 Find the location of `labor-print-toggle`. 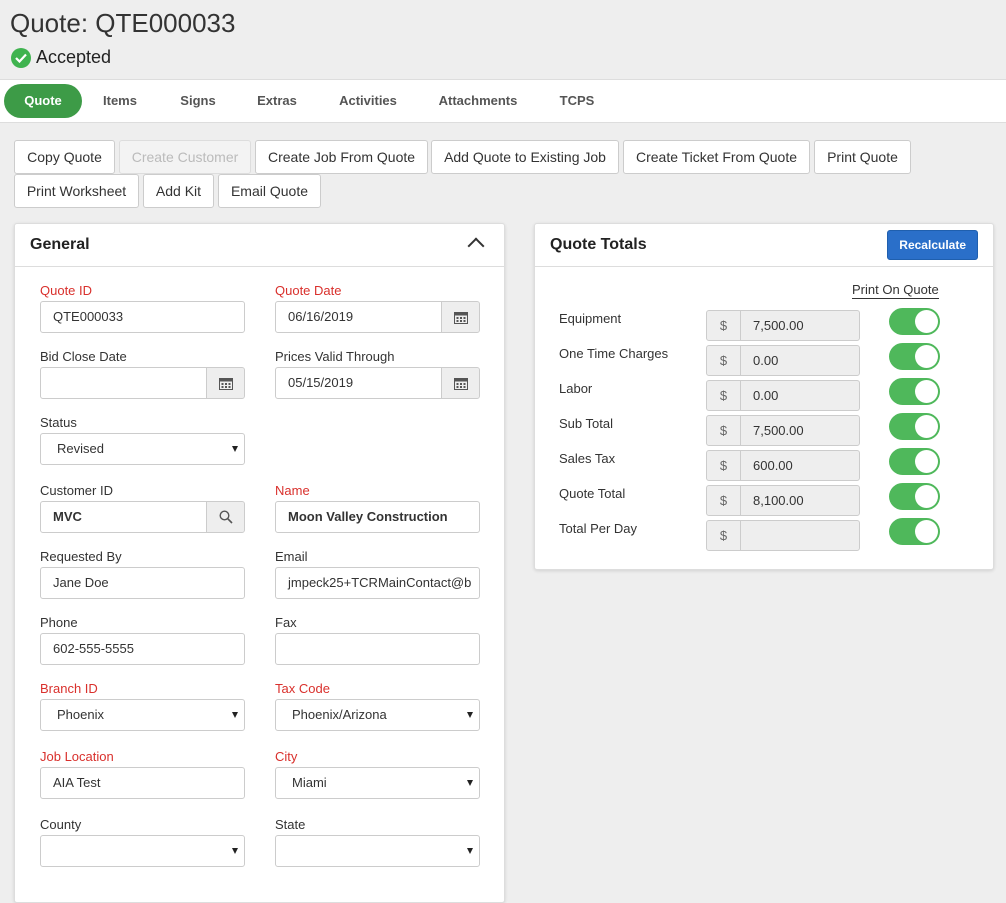

labor-print-toggle is located at coordinates (914, 391).